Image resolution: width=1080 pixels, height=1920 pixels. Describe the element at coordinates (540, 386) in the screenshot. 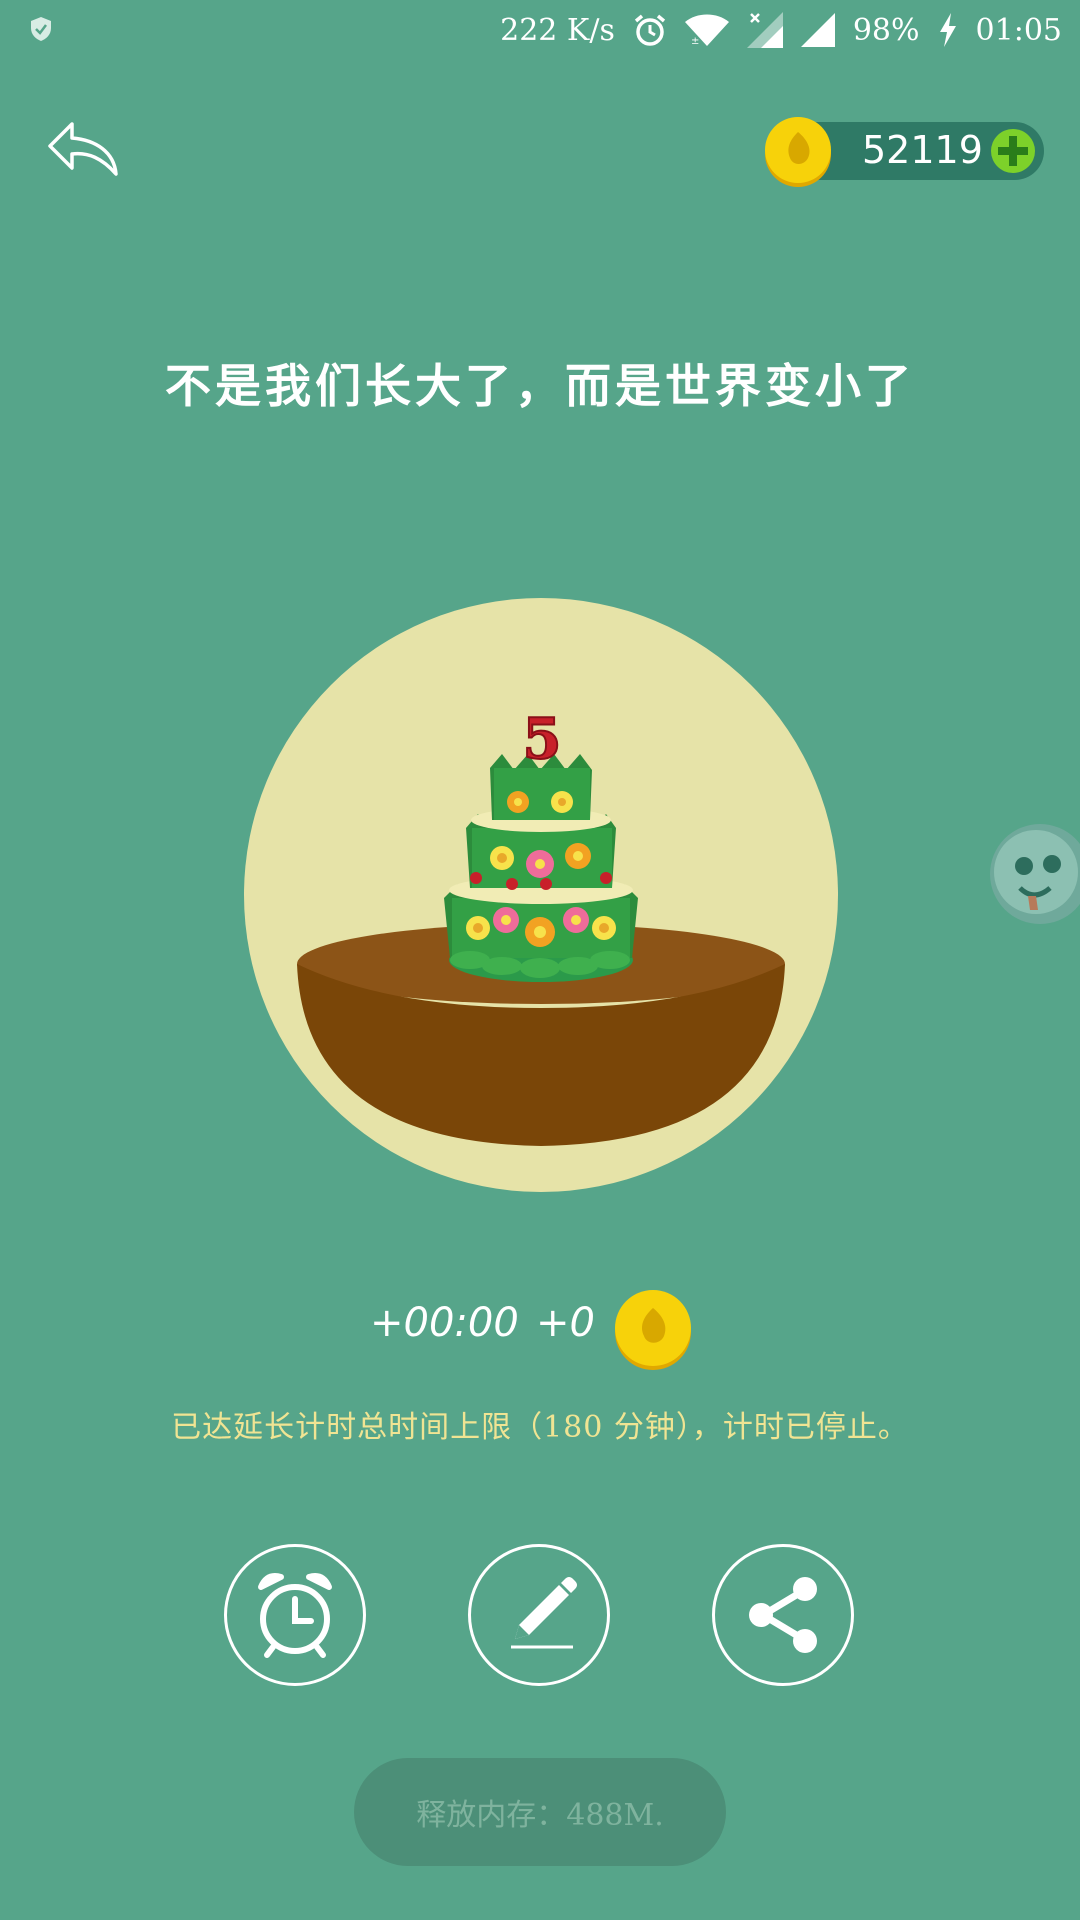

I see `quote-text: 不是我们长大了，而是世界变小了` at that location.